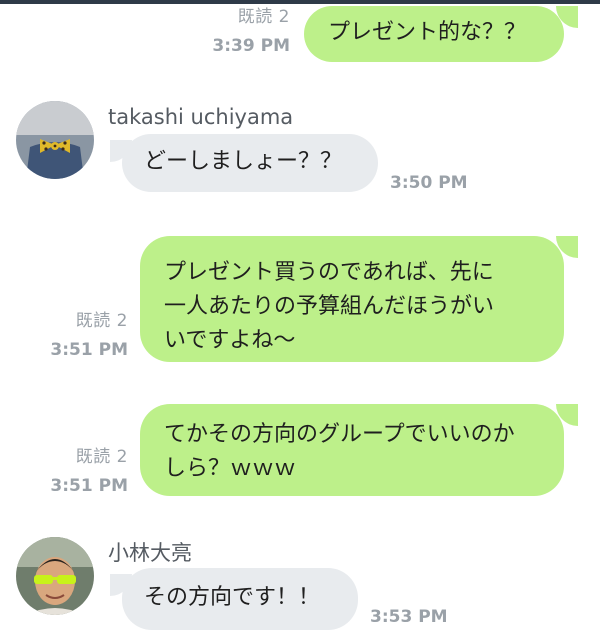  Describe the element at coordinates (329, 306) in the screenshot. I see `message-line: 一人あたりの予算組んだほうがい` at that location.